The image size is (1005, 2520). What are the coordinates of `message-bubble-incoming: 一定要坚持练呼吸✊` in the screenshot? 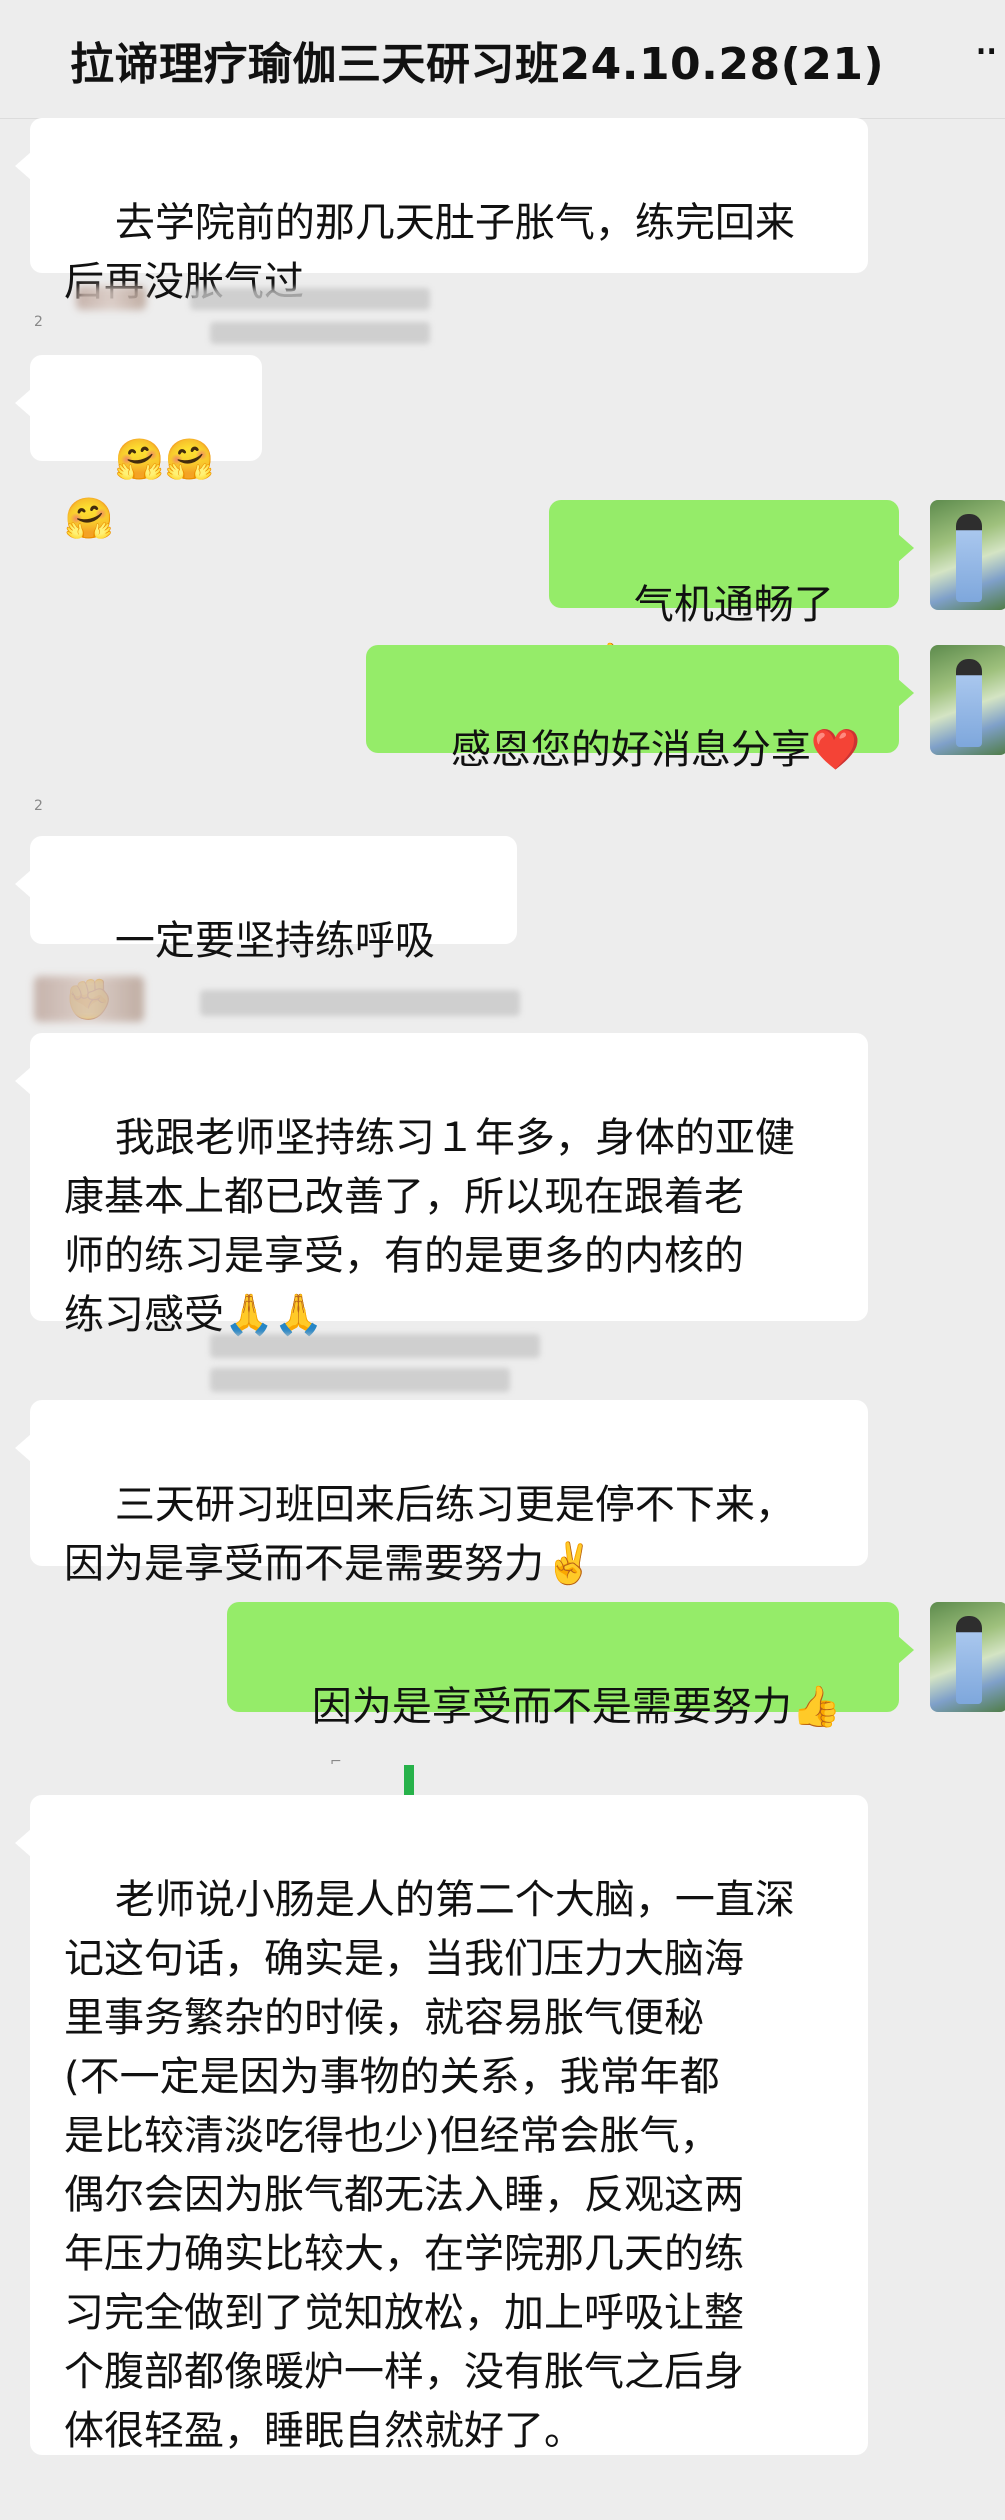 It's located at (266, 929).